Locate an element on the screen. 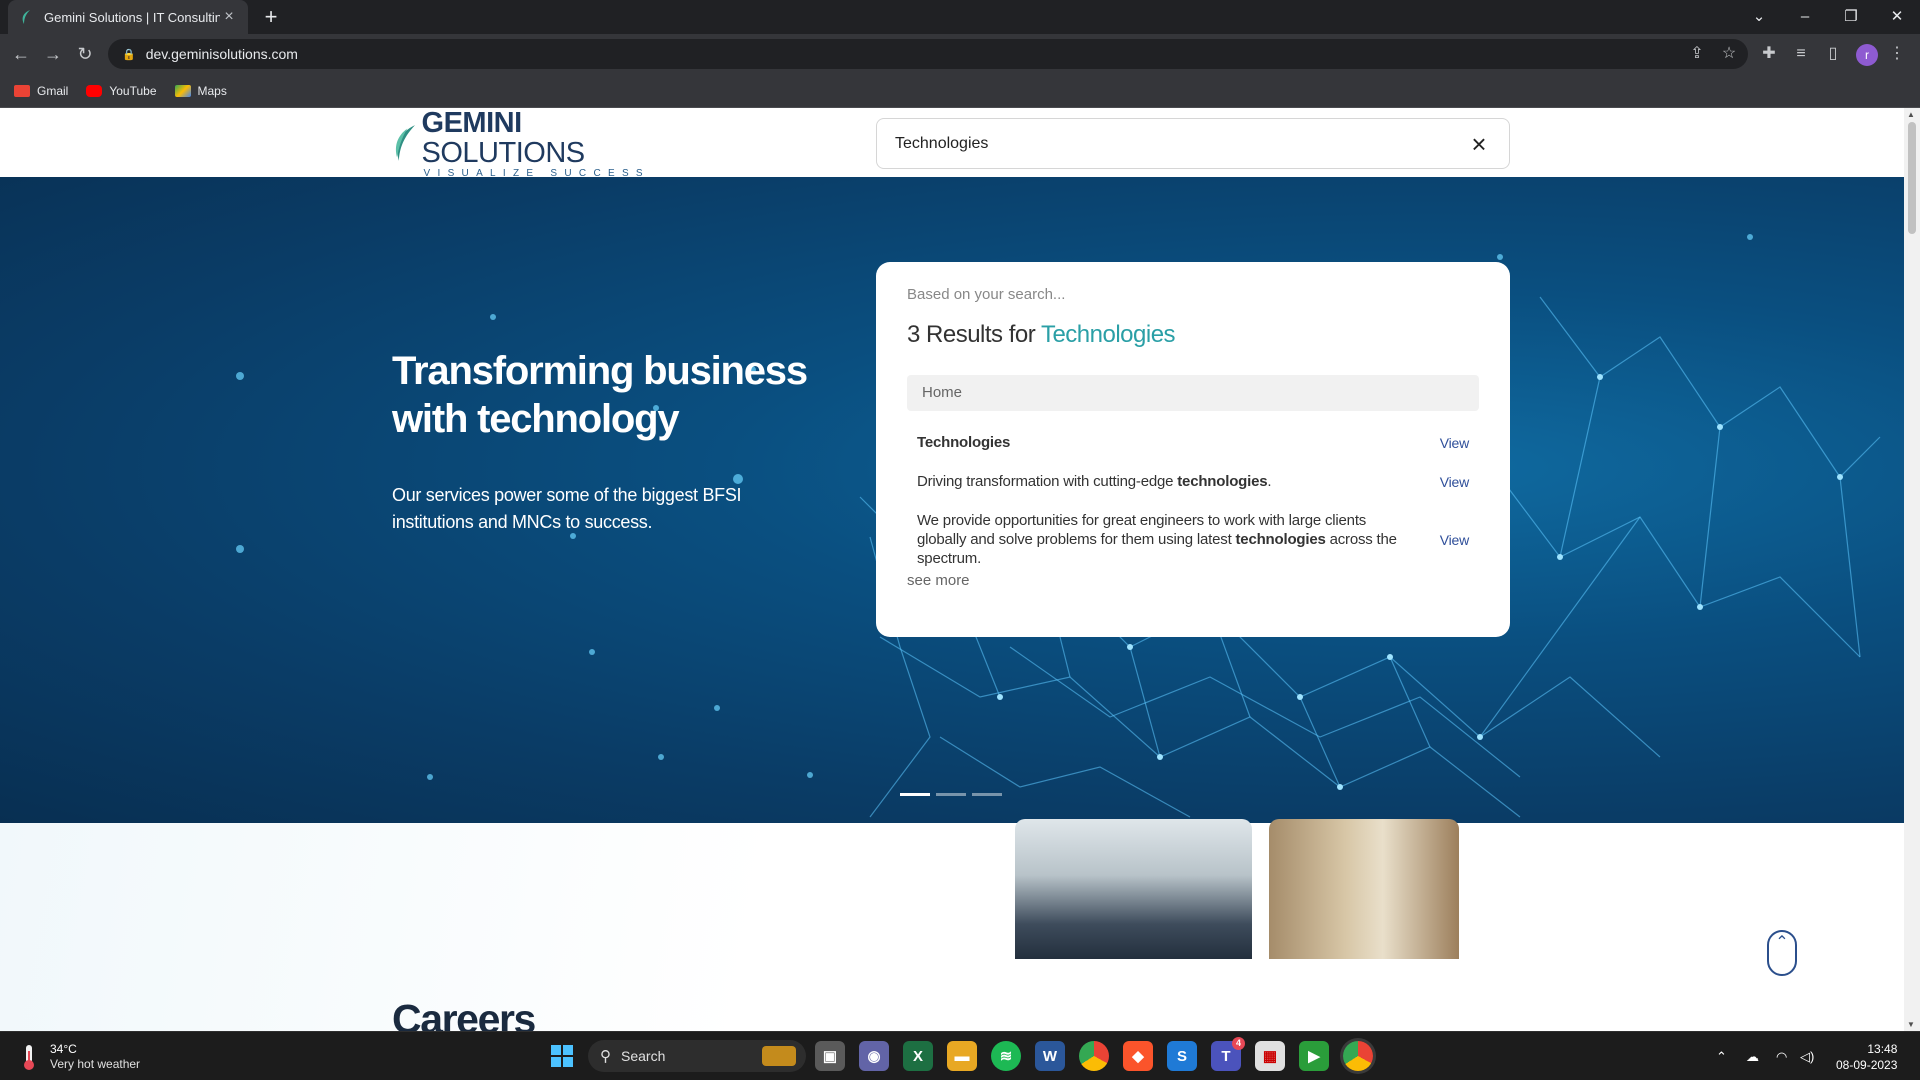 The height and width of the screenshot is (1081, 1920). logo-wordmark: GEMINI SOLUTIONS is located at coordinates (537, 138).